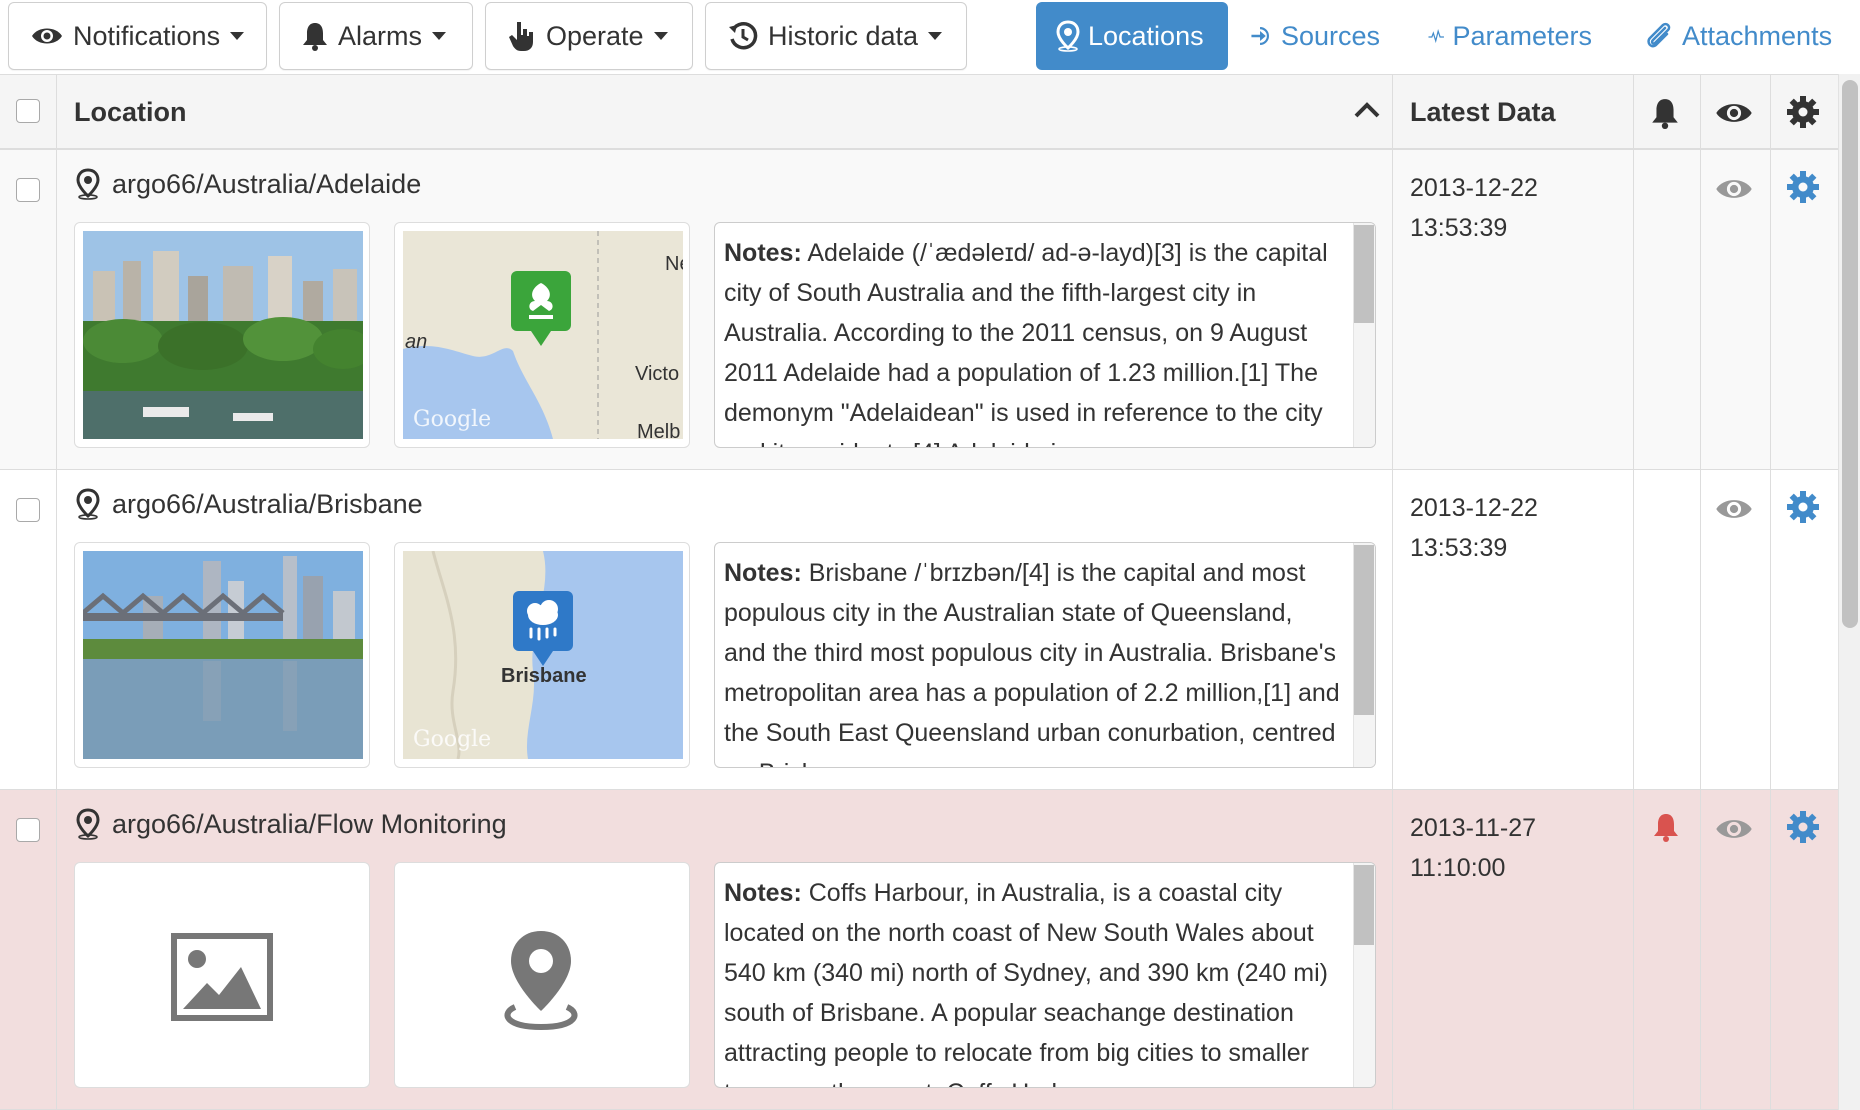 The image size is (1860, 1110). Describe the element at coordinates (542, 335) in the screenshot. I see `location-map: Ne an Victo Melb Google` at that location.